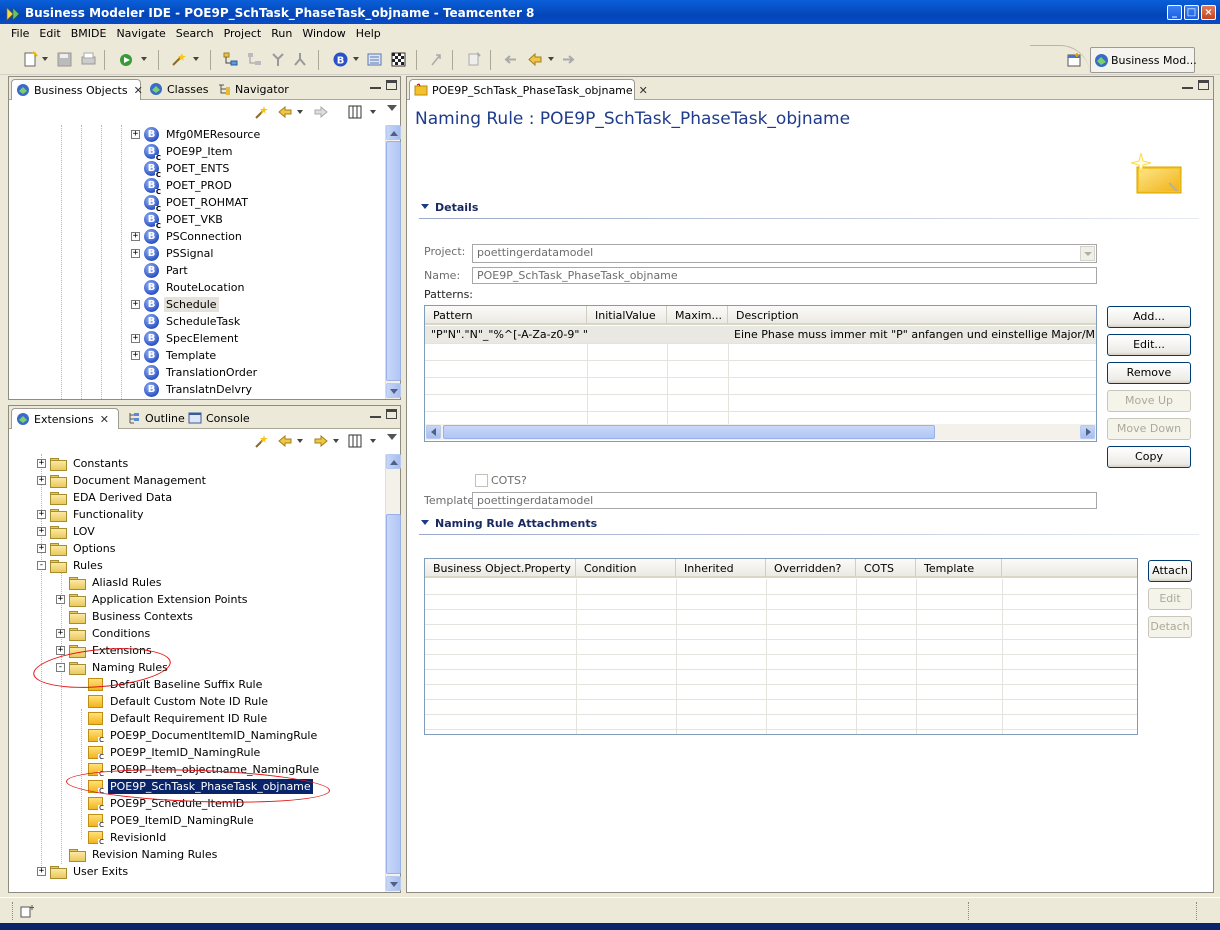 The height and width of the screenshot is (930, 1220). I want to click on tree-item: B C POET_ROHMAT, so click(190, 203).